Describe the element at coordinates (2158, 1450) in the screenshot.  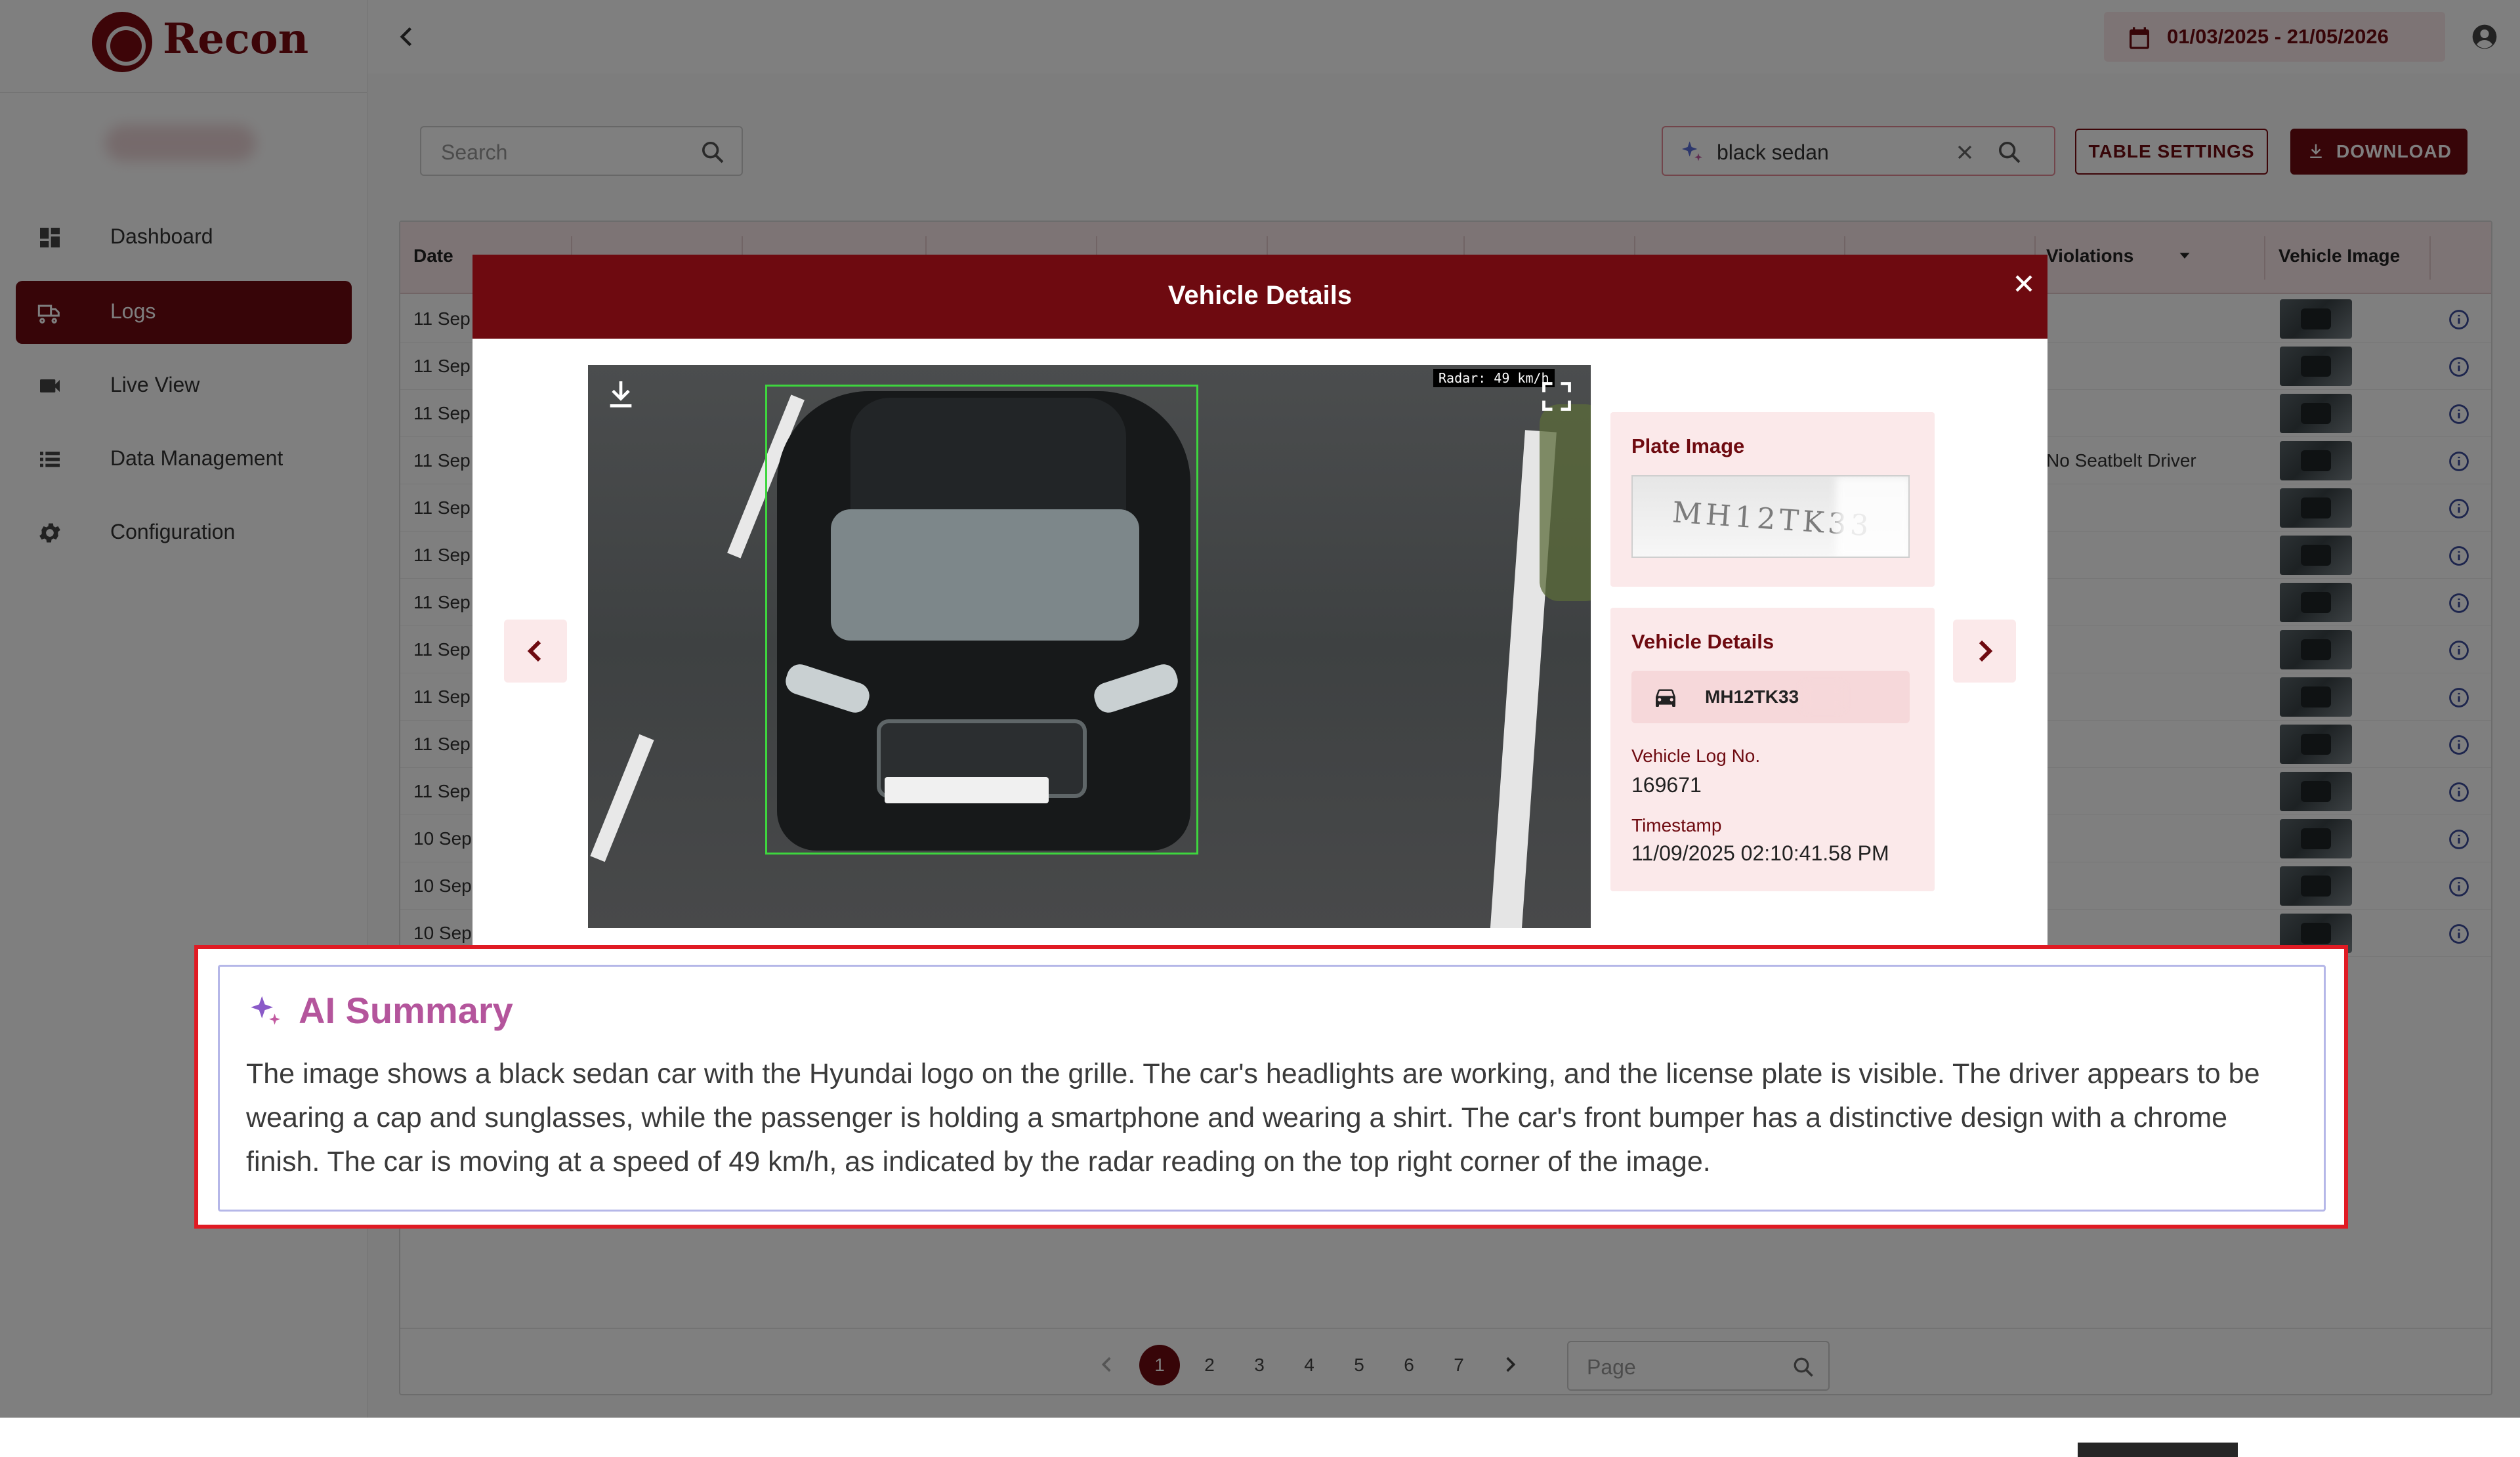
I see `plate-image-strip` at that location.